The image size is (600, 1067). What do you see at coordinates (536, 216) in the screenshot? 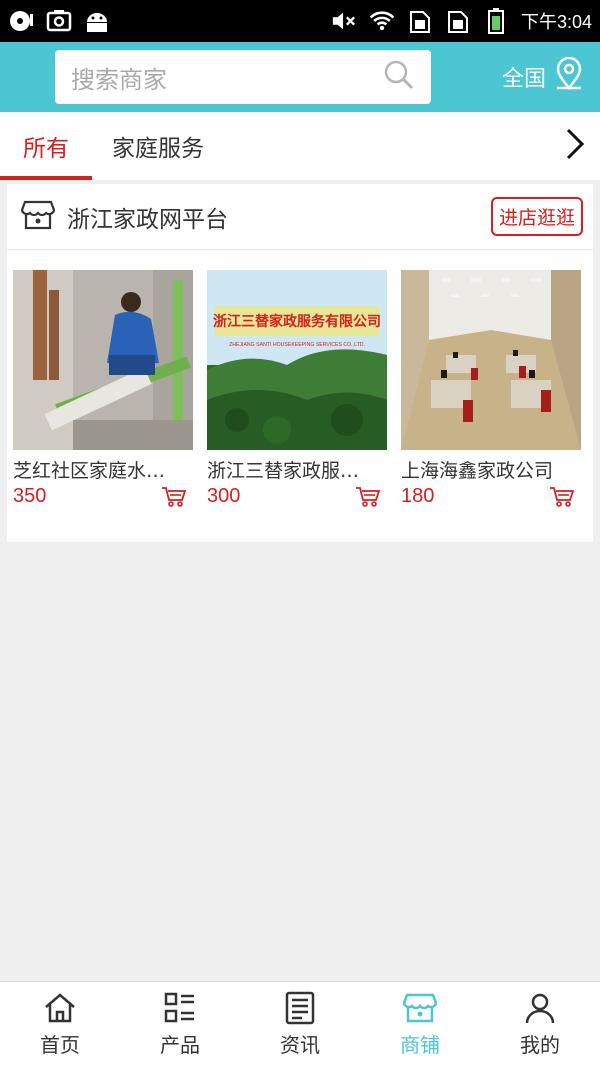
I see `visit-store-button: 进店逛逛` at bounding box center [536, 216].